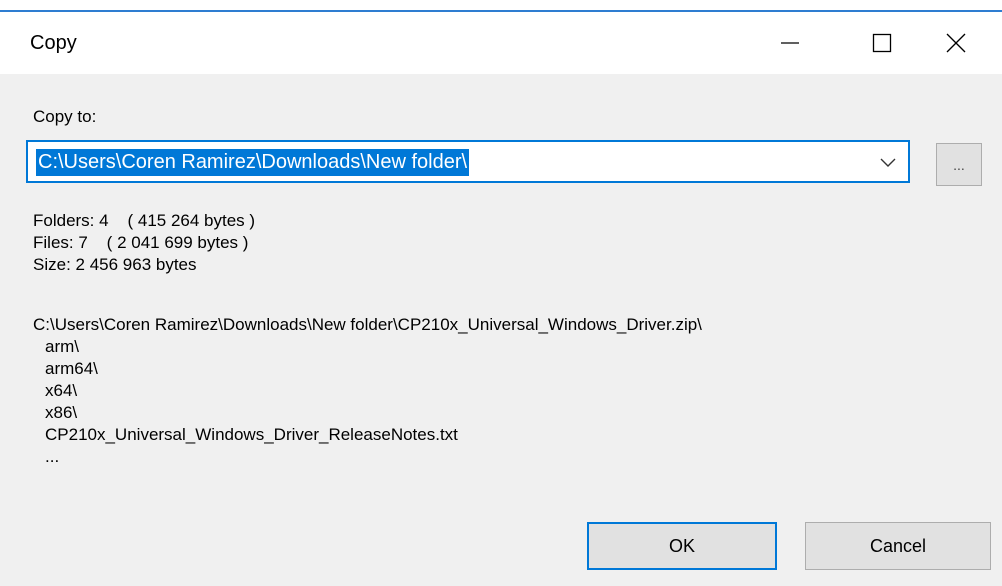  I want to click on dialog-title: Copy, so click(53, 43).